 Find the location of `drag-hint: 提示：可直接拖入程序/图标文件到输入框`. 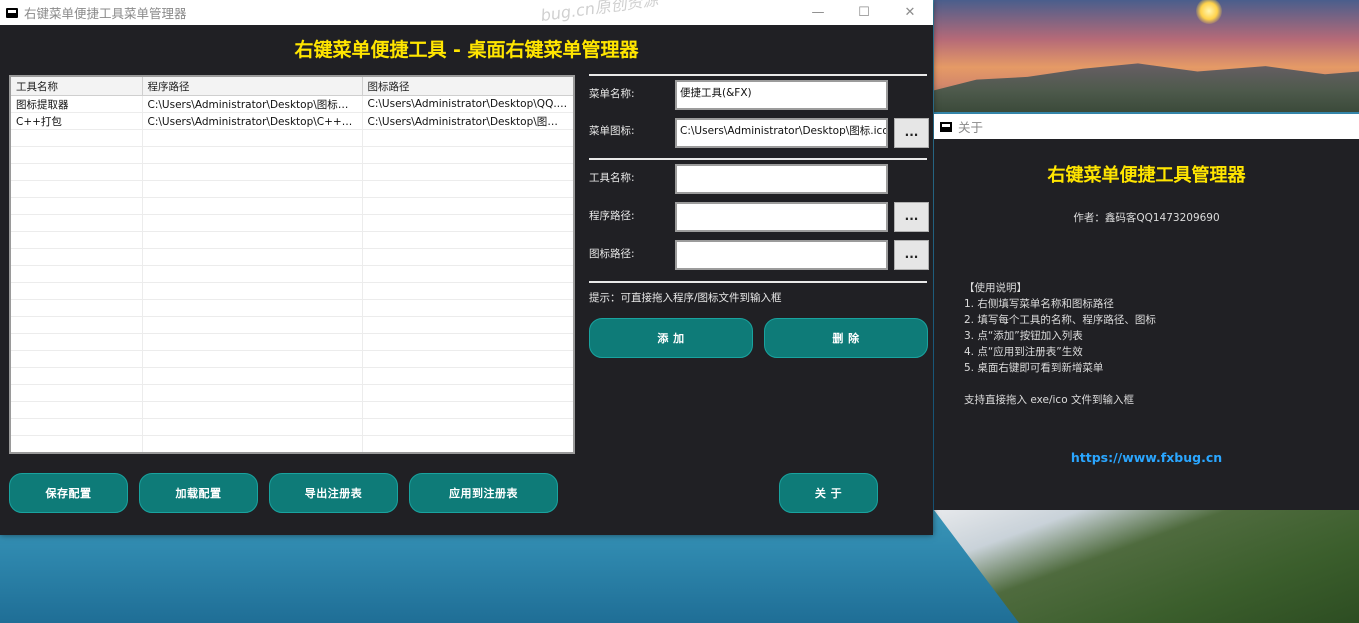

drag-hint: 提示：可直接拖入程序/图标文件到输入框 is located at coordinates (685, 298).